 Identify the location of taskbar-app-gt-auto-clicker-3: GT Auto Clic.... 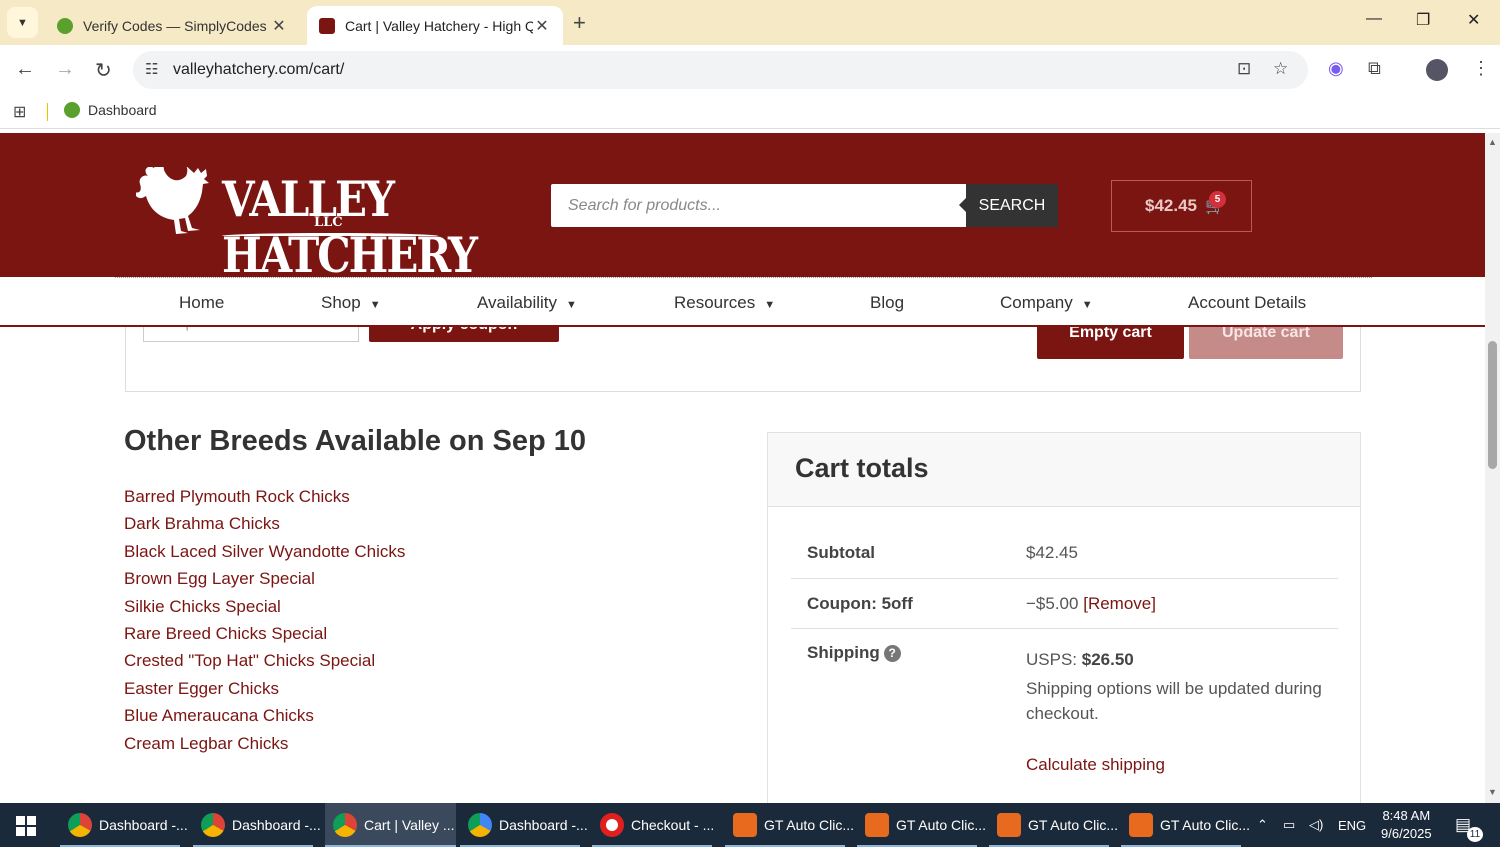
(1053, 825).